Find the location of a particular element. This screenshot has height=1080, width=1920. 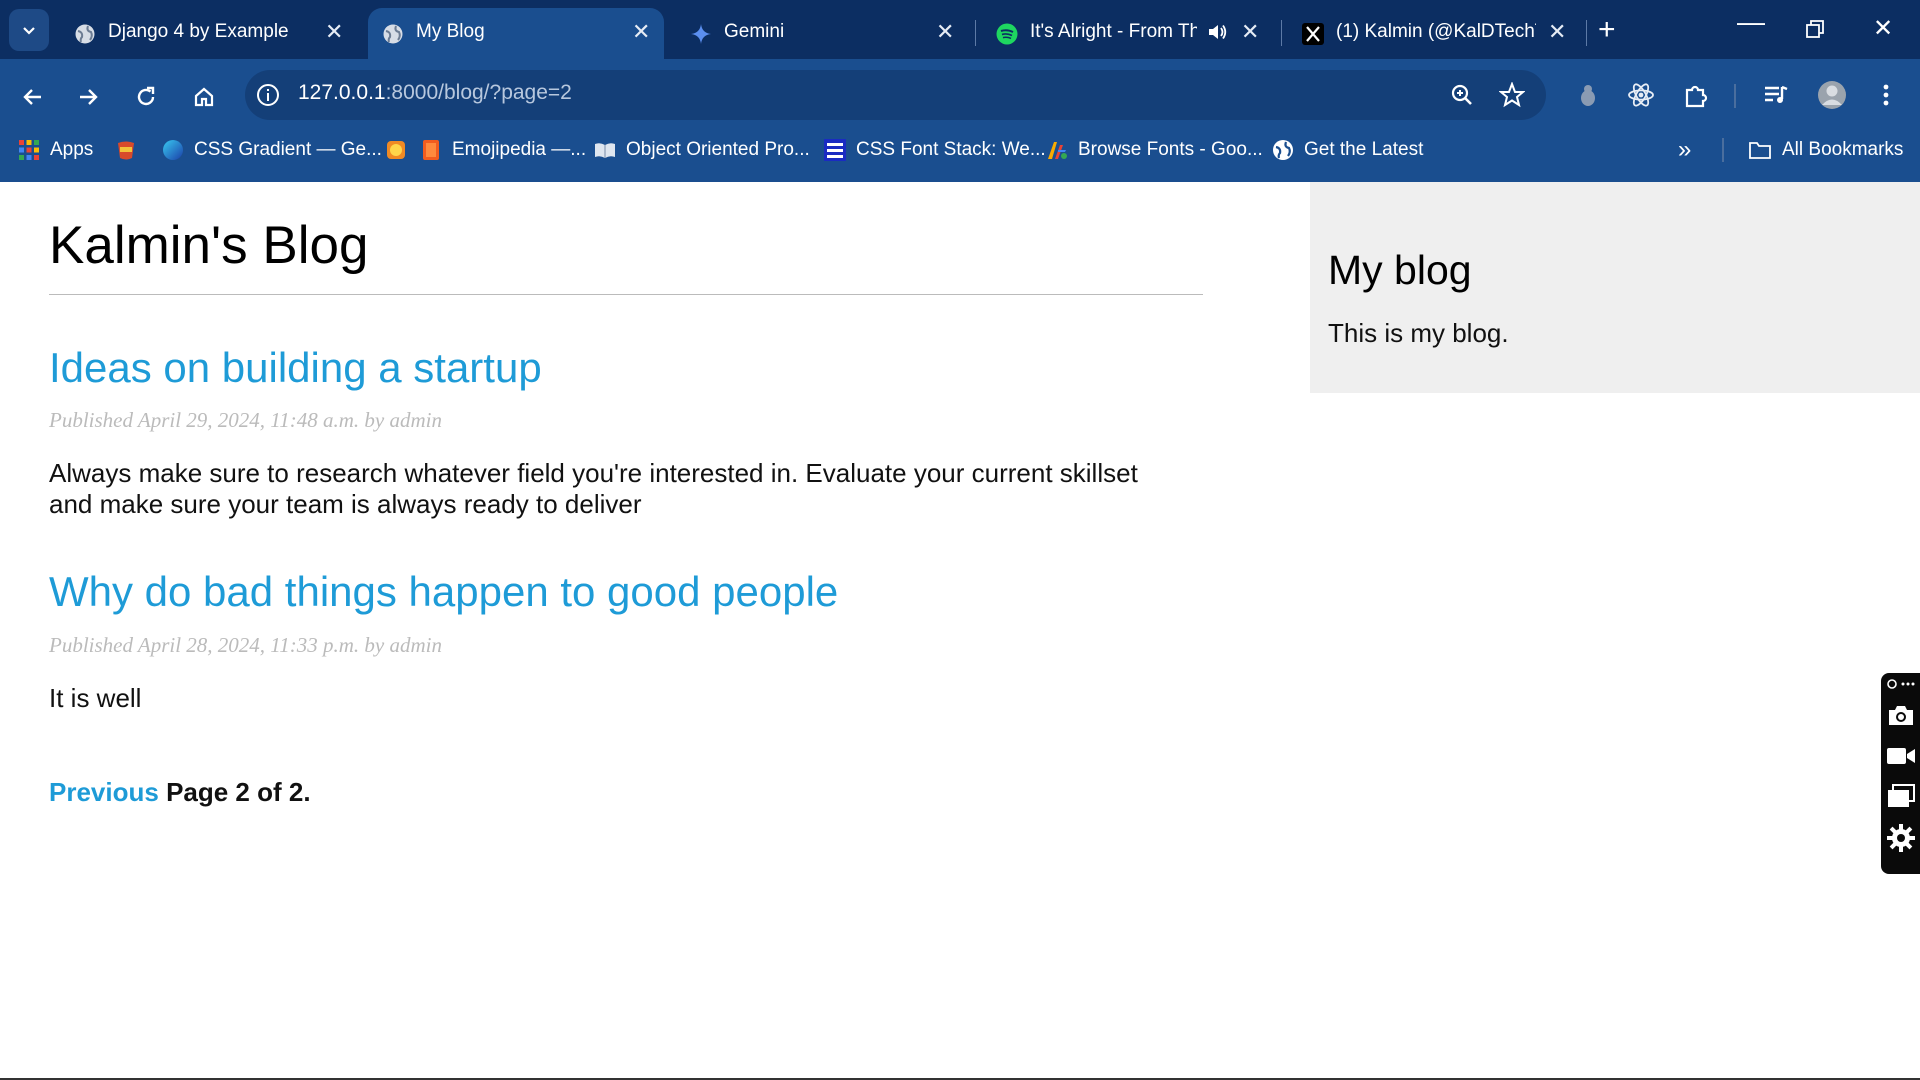

forward-button is located at coordinates (88, 97).